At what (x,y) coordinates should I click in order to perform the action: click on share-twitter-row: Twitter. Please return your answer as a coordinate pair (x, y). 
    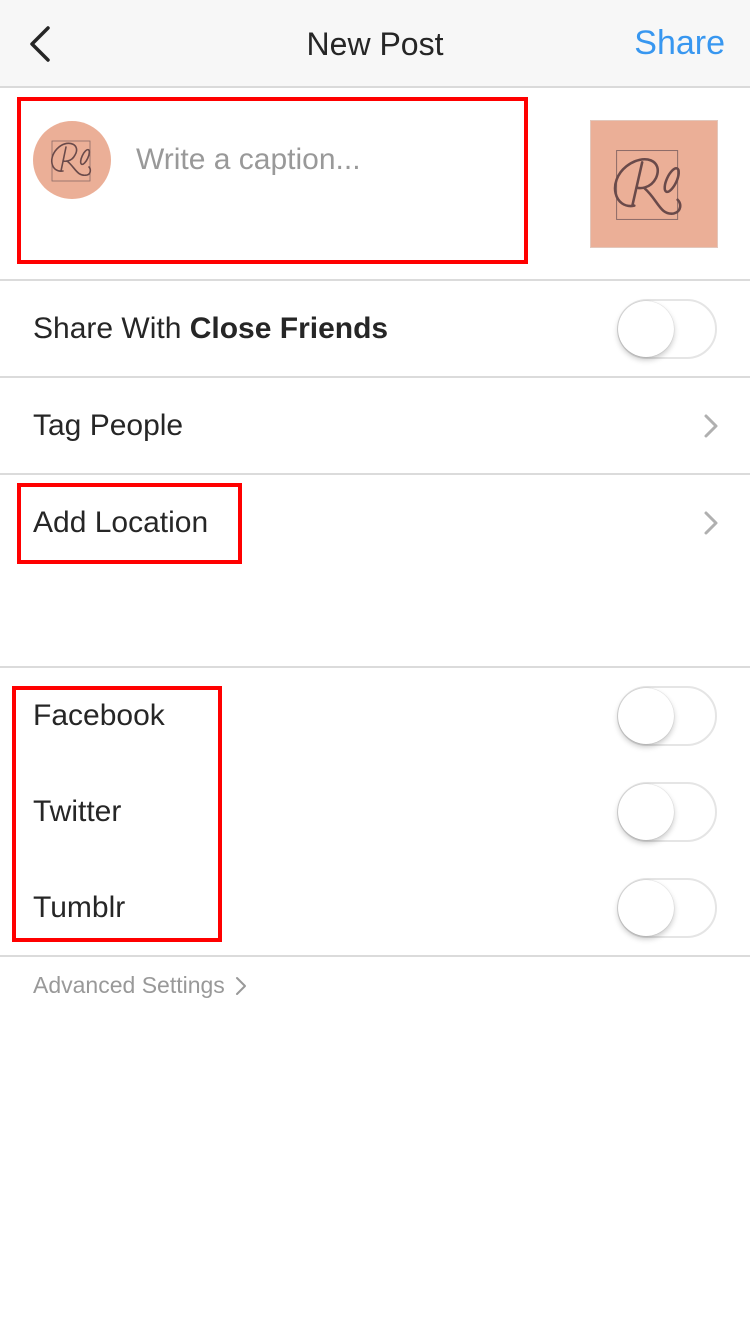
    Looking at the image, I should click on (375, 812).